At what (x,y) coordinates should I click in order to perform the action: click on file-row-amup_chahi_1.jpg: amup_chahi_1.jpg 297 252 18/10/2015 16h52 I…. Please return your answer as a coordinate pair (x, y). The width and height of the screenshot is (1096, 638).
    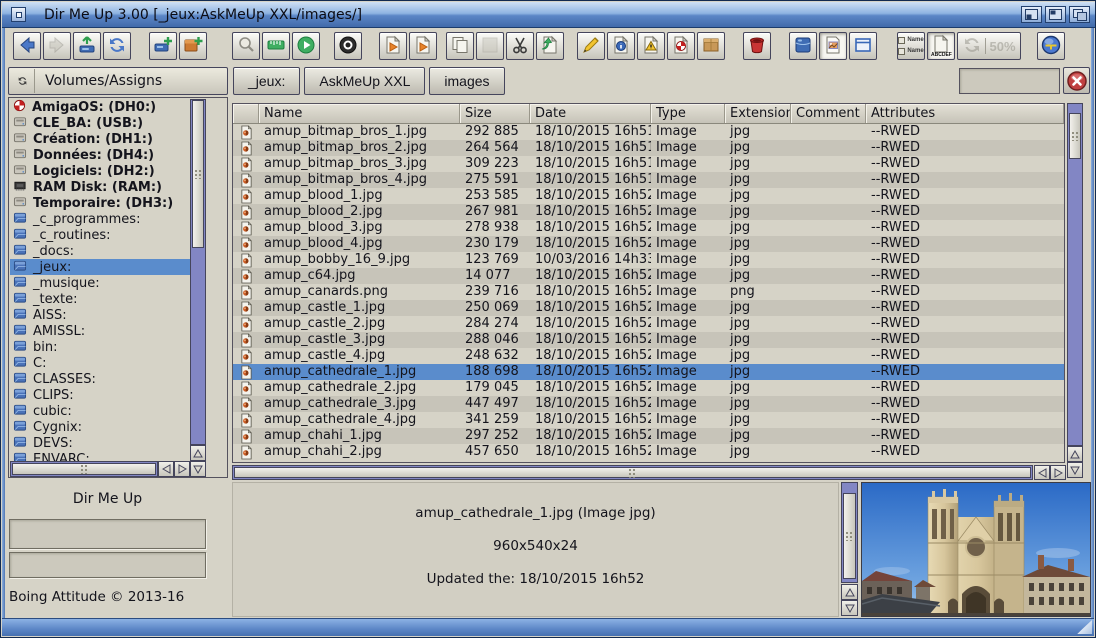
    Looking at the image, I should click on (648, 436).